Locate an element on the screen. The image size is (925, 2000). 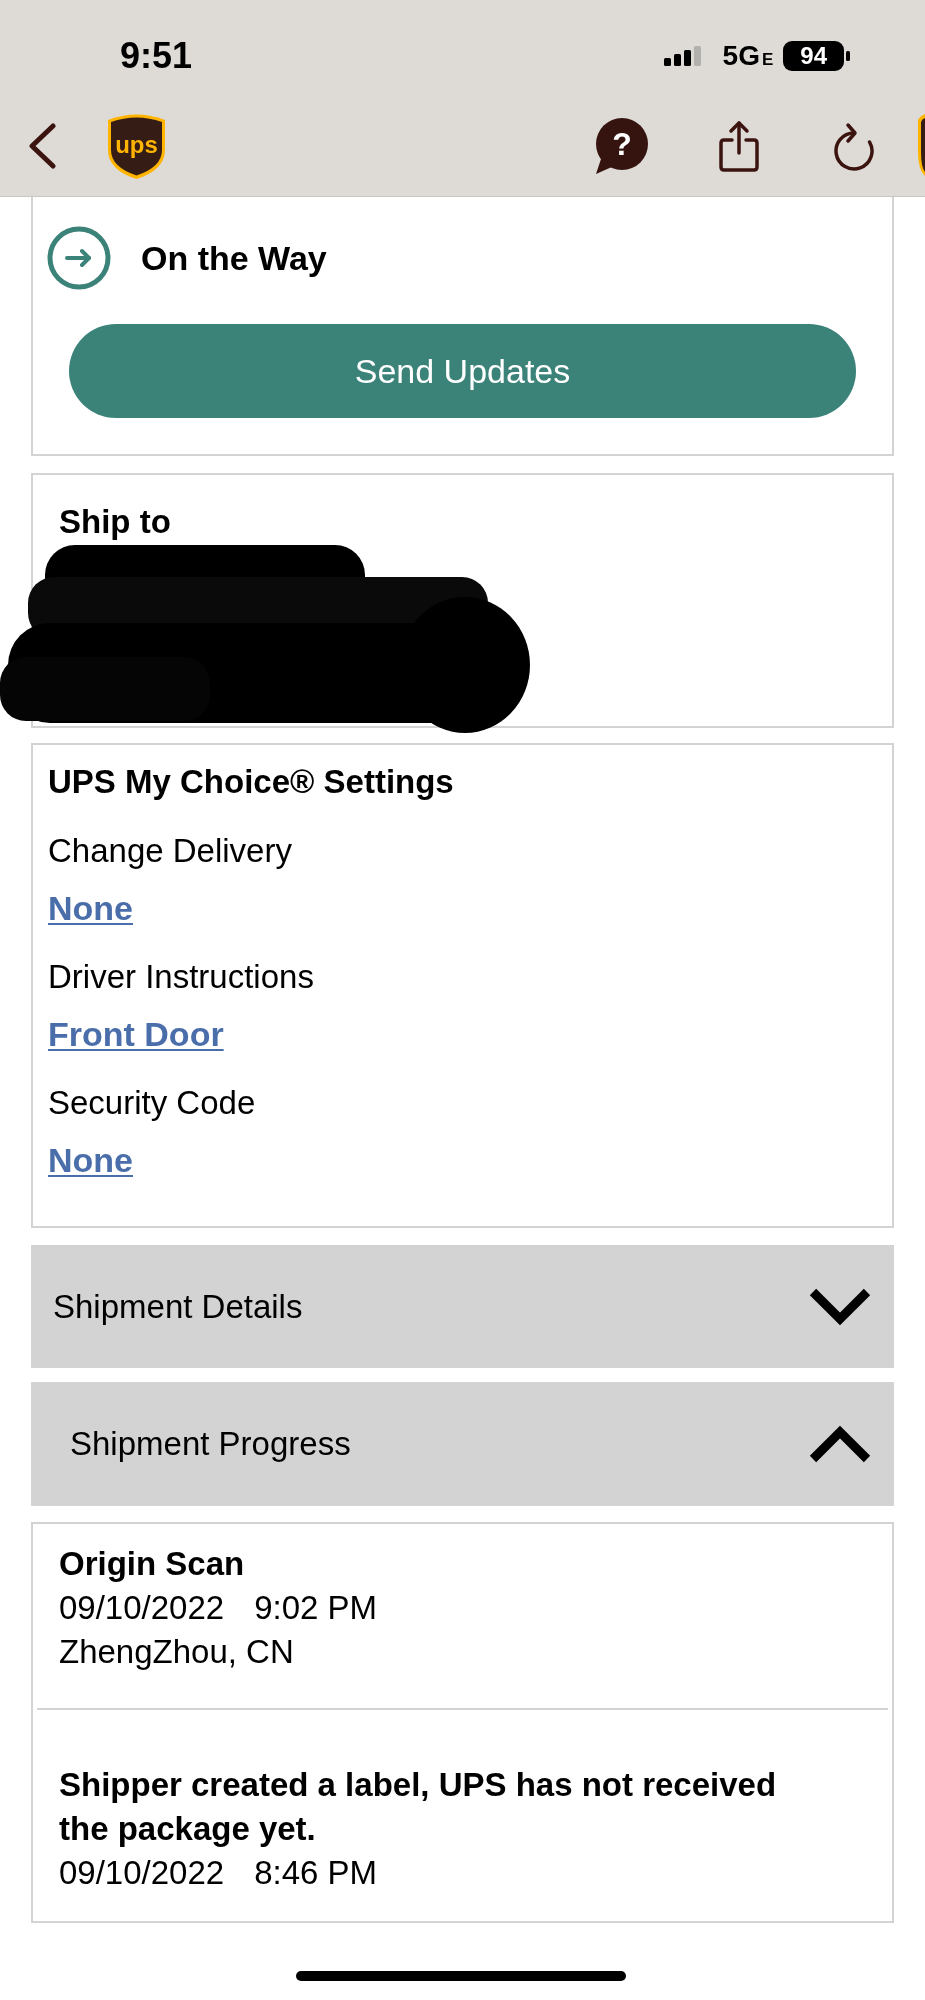
send-updates-button: Send Updates is located at coordinates (462, 371).